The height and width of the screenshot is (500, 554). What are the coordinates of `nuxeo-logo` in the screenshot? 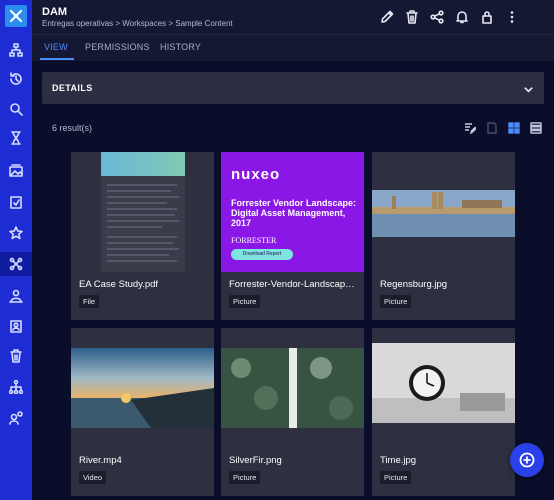 It's located at (16, 16).